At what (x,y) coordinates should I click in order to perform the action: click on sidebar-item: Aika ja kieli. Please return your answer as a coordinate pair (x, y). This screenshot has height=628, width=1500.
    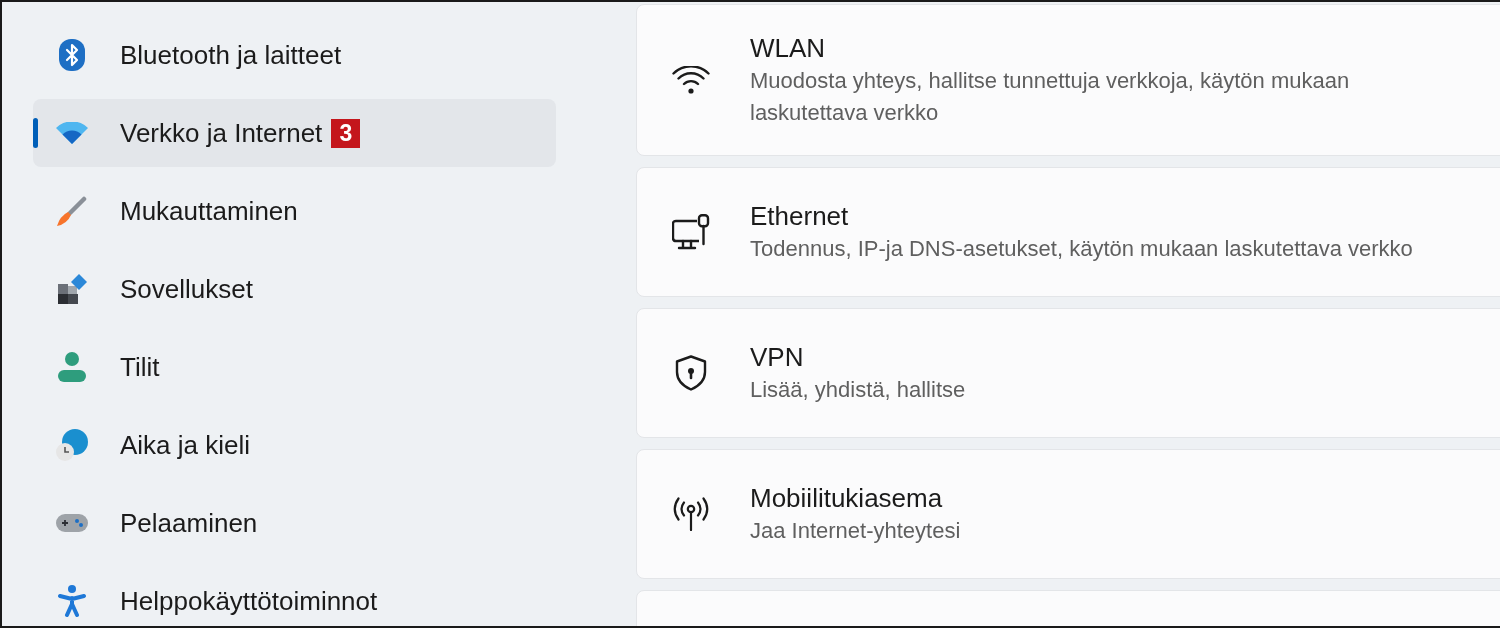
    Looking at the image, I should click on (294, 445).